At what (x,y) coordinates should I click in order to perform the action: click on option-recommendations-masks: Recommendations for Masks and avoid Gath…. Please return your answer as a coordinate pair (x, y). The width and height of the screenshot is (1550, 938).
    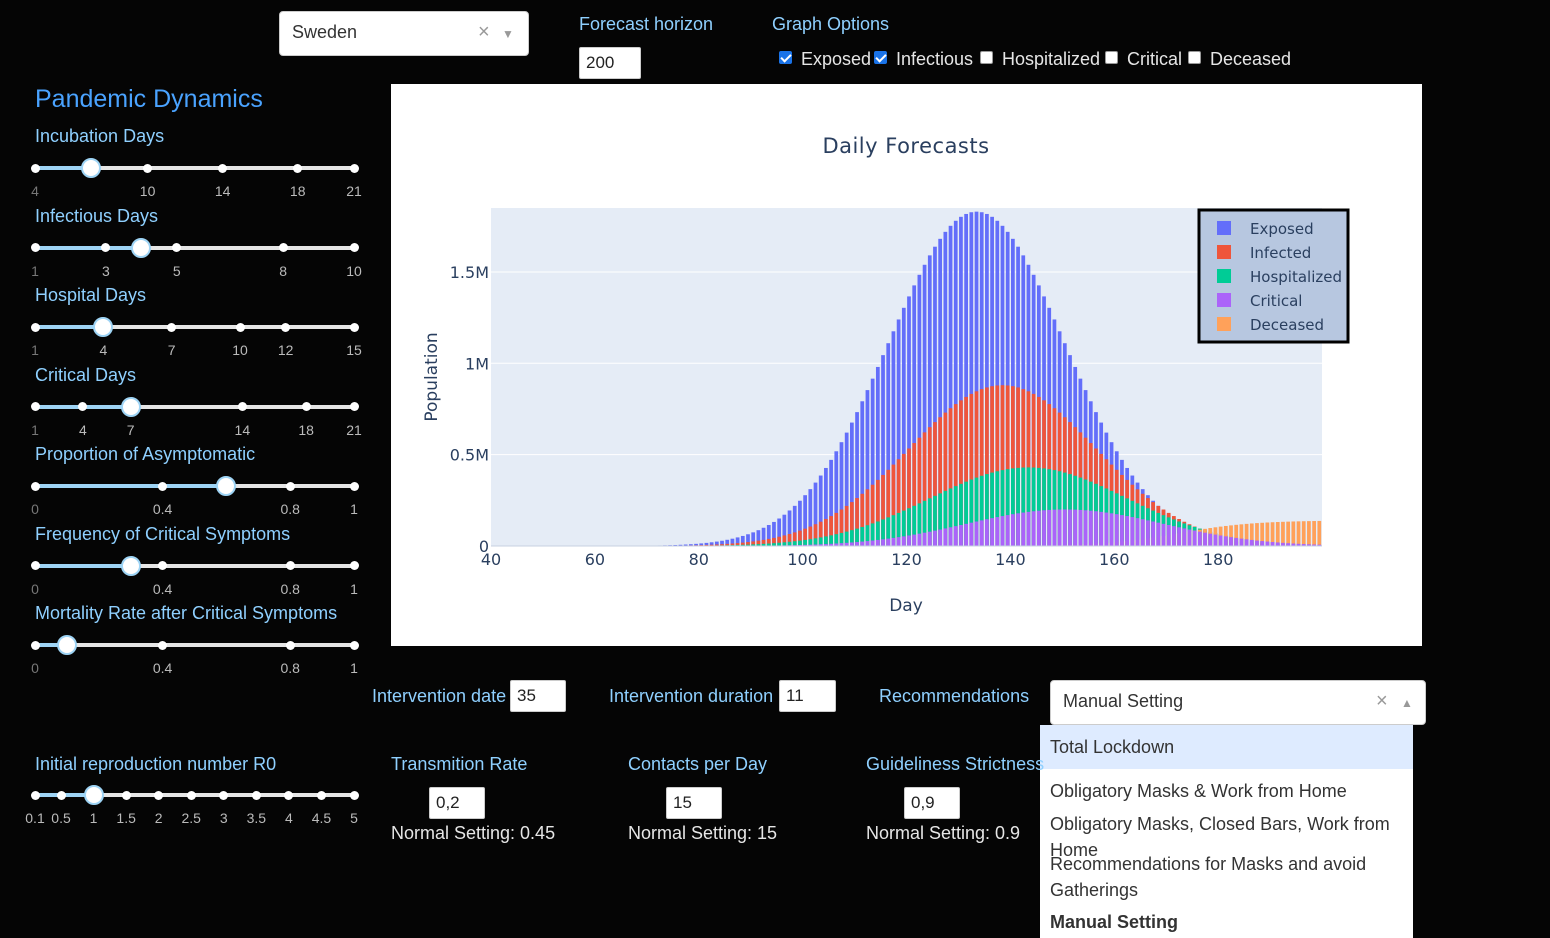
    Looking at the image, I should click on (1215, 877).